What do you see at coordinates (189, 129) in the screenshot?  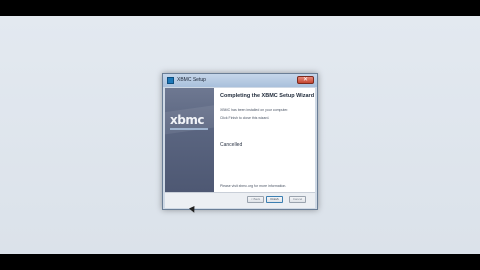 I see `logo-underline` at bounding box center [189, 129].